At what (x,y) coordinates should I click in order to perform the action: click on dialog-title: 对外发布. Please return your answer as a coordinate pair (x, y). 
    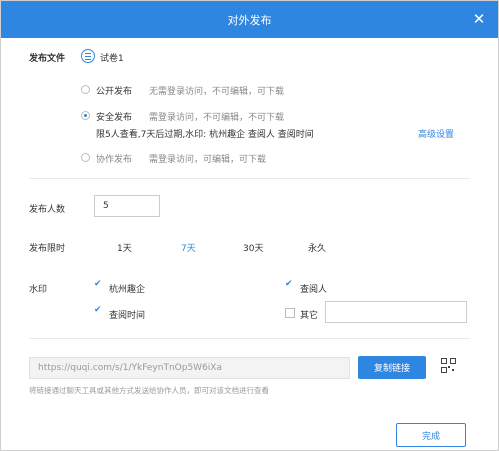
    Looking at the image, I should click on (249, 20).